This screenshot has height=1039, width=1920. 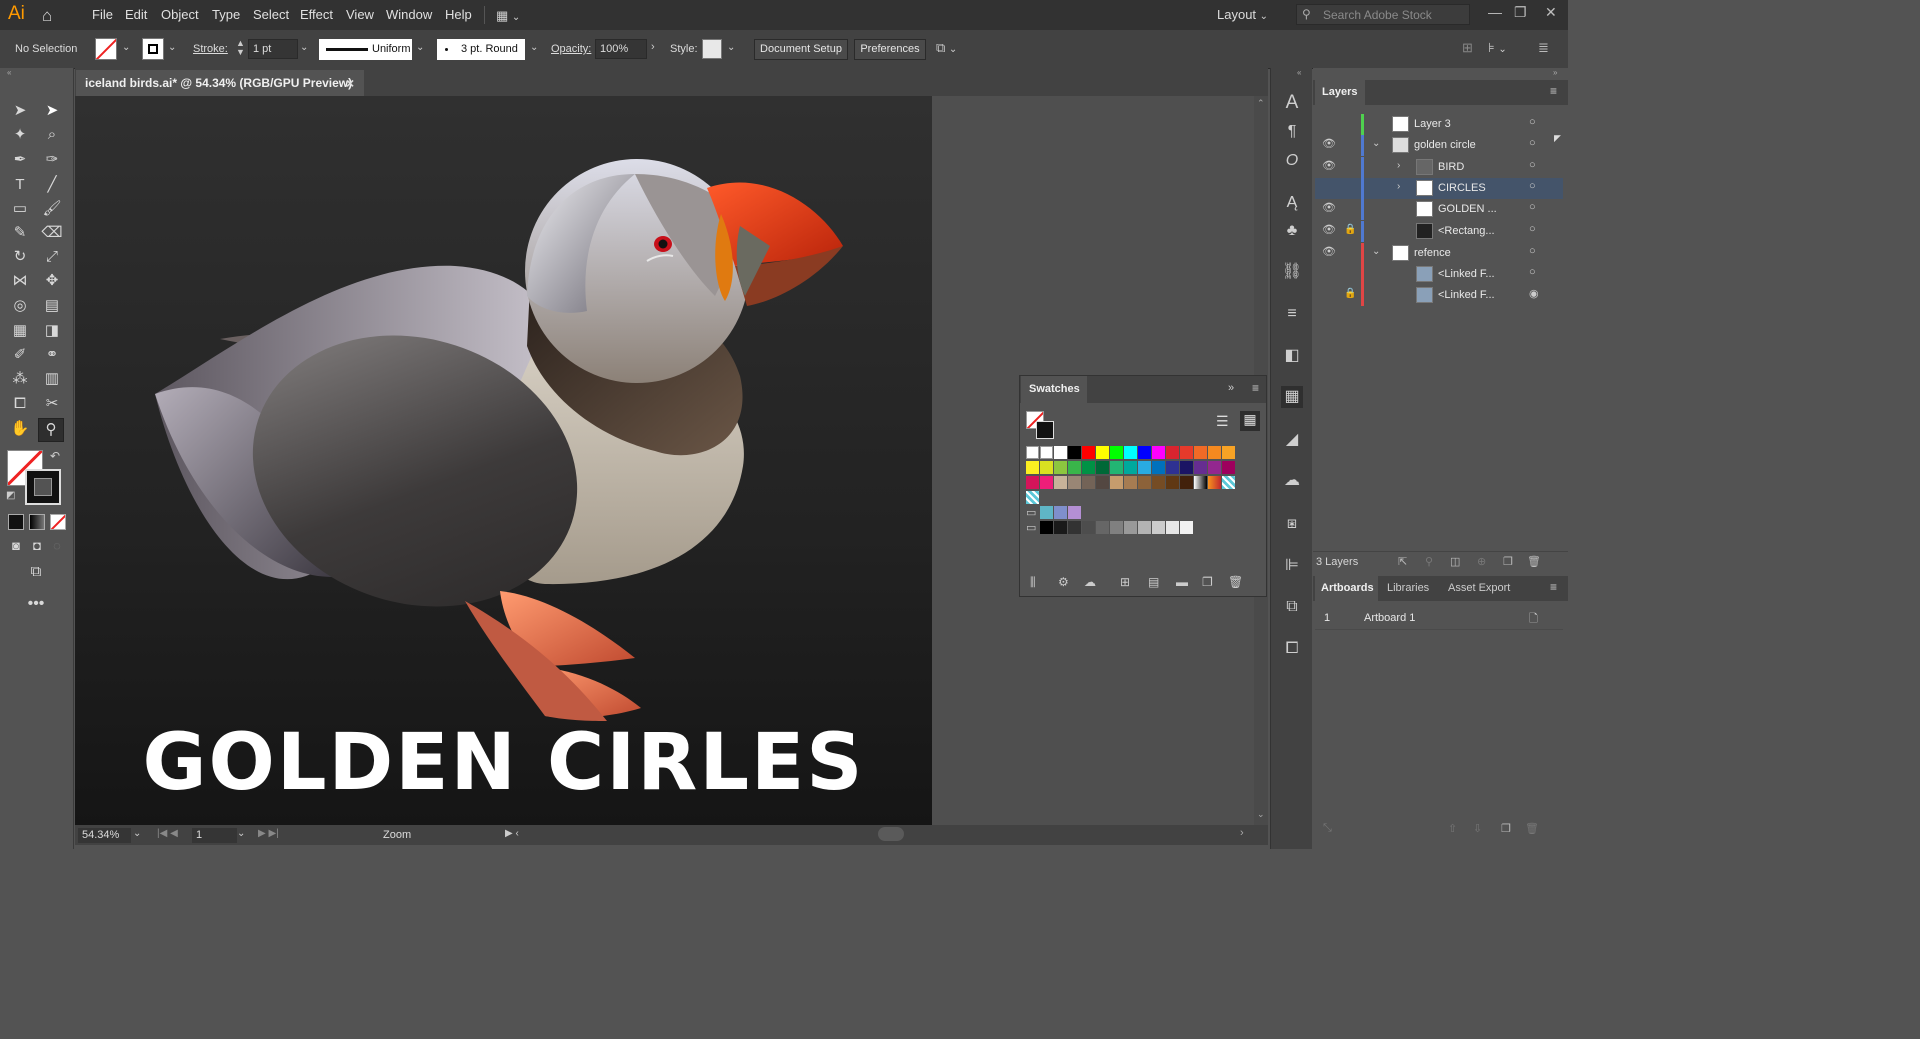 I want to click on shape-builder-tool-icon: ◎, so click(x=20, y=306).